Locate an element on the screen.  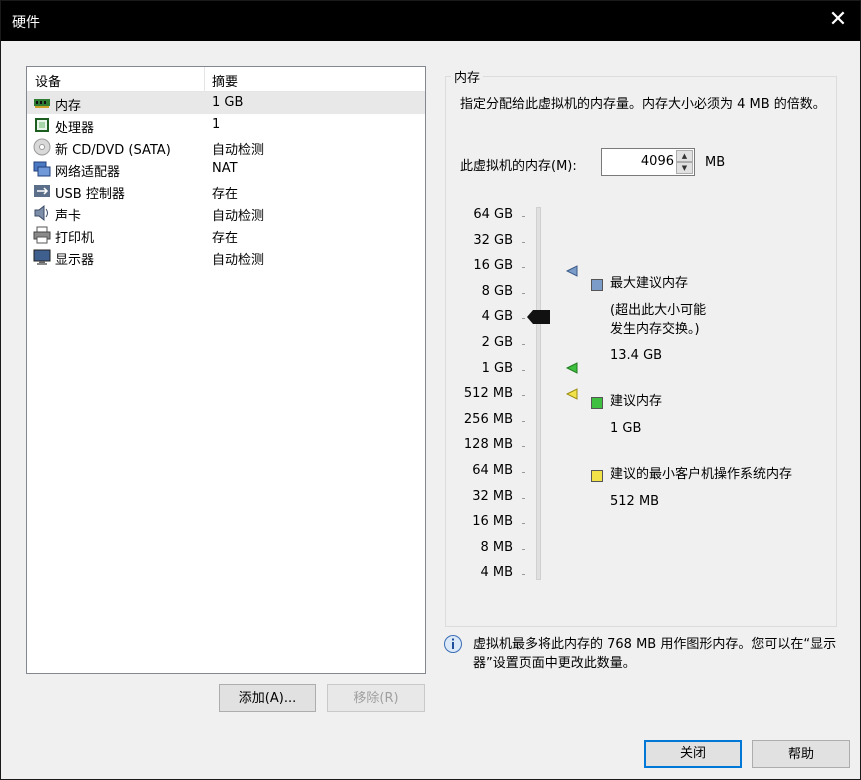
spin-up-button: ▲ is located at coordinates (684, 156).